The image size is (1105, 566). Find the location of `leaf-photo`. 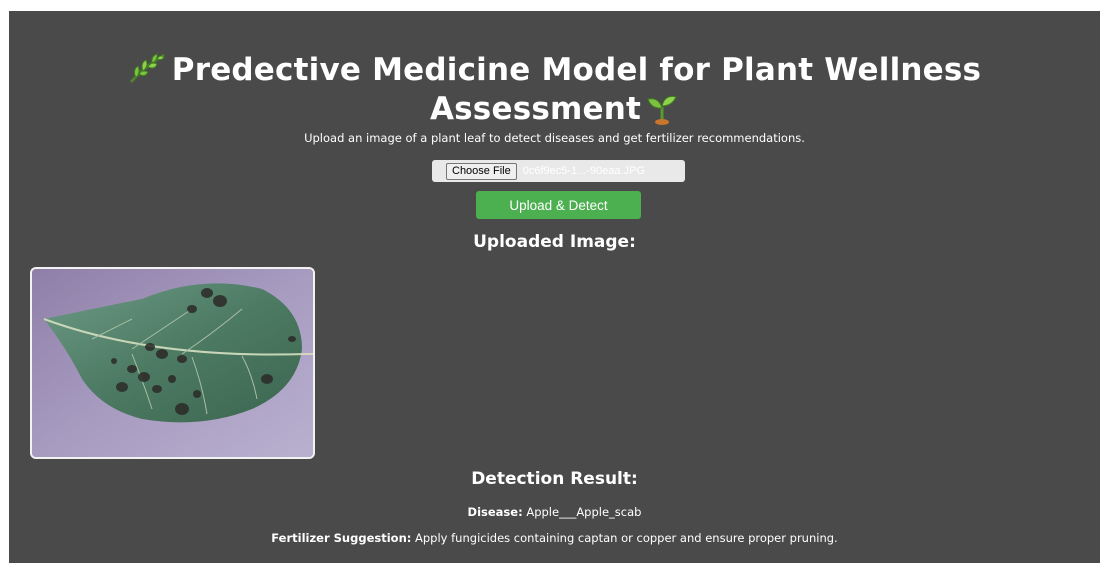

leaf-photo is located at coordinates (172, 363).